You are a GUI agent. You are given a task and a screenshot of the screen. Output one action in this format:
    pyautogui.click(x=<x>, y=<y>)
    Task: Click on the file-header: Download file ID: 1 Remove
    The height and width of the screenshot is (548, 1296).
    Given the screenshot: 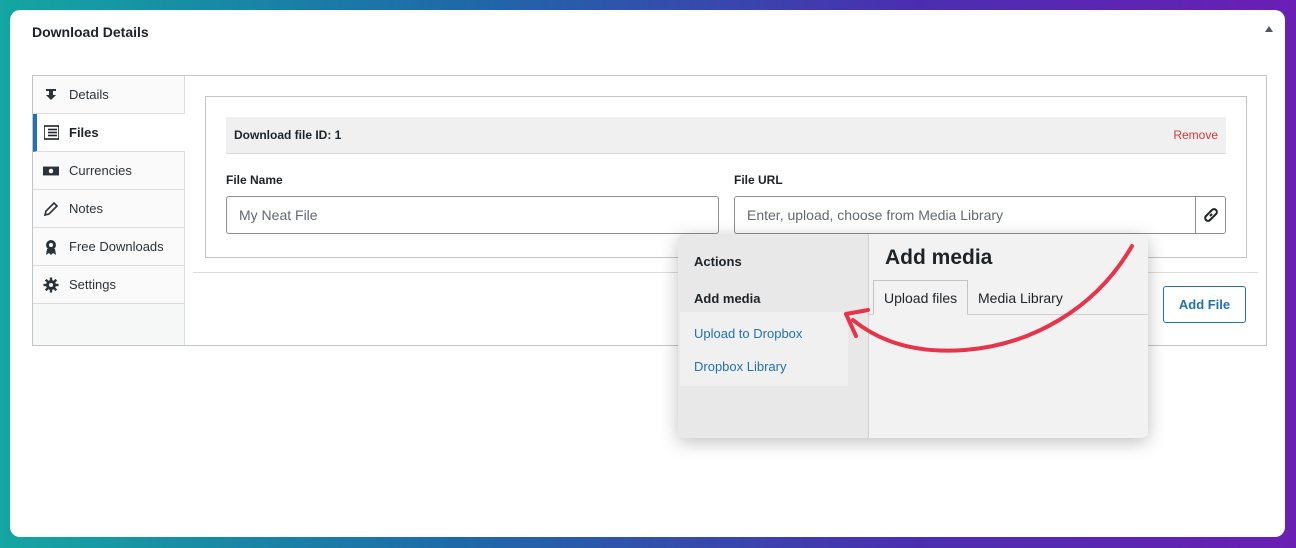 What is the action you would take?
    pyautogui.click(x=726, y=135)
    